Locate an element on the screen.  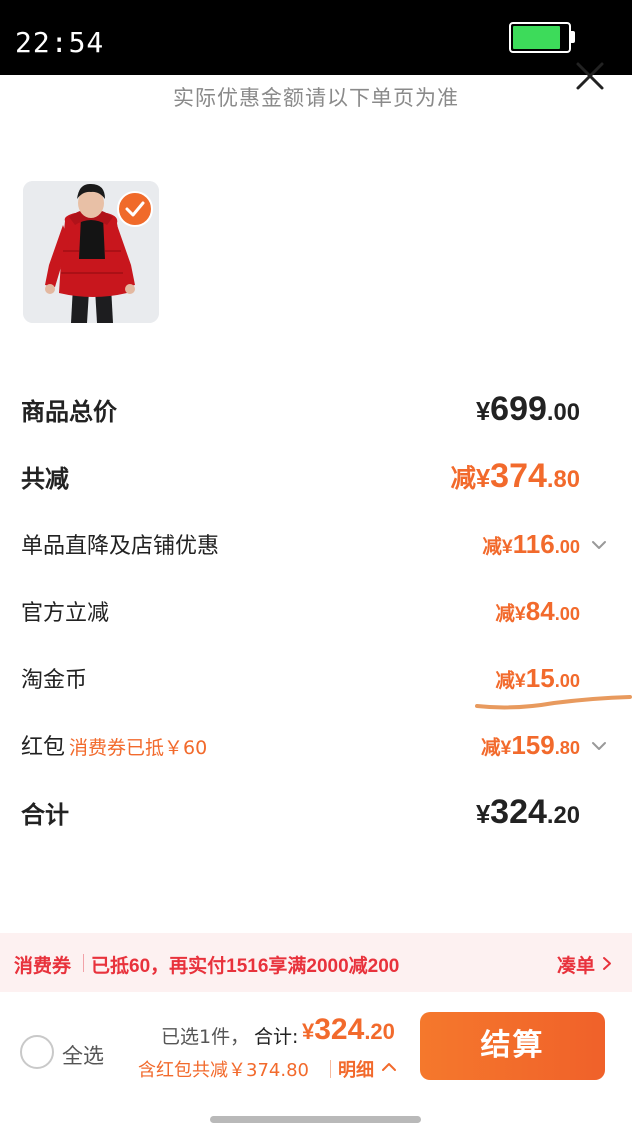
voucher-bar: 消费券 已抵60，再实付1516享满2000减200 凑单 is located at coordinates (316, 962).